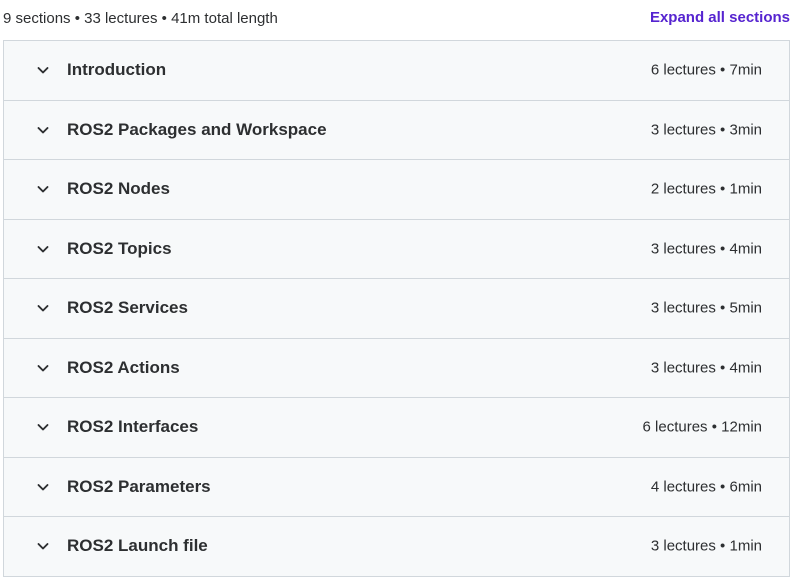 The height and width of the screenshot is (579, 791). Describe the element at coordinates (127, 308) in the screenshot. I see `section-title: ROS2 Services` at that location.